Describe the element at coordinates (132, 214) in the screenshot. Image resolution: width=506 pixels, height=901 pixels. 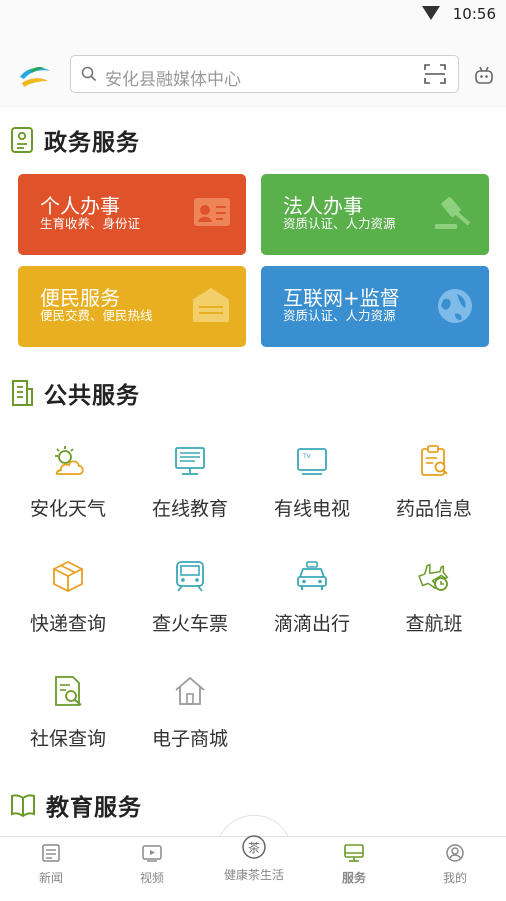
I see `card-personal-affairs: 个人办事 生育收养、身份证` at that location.